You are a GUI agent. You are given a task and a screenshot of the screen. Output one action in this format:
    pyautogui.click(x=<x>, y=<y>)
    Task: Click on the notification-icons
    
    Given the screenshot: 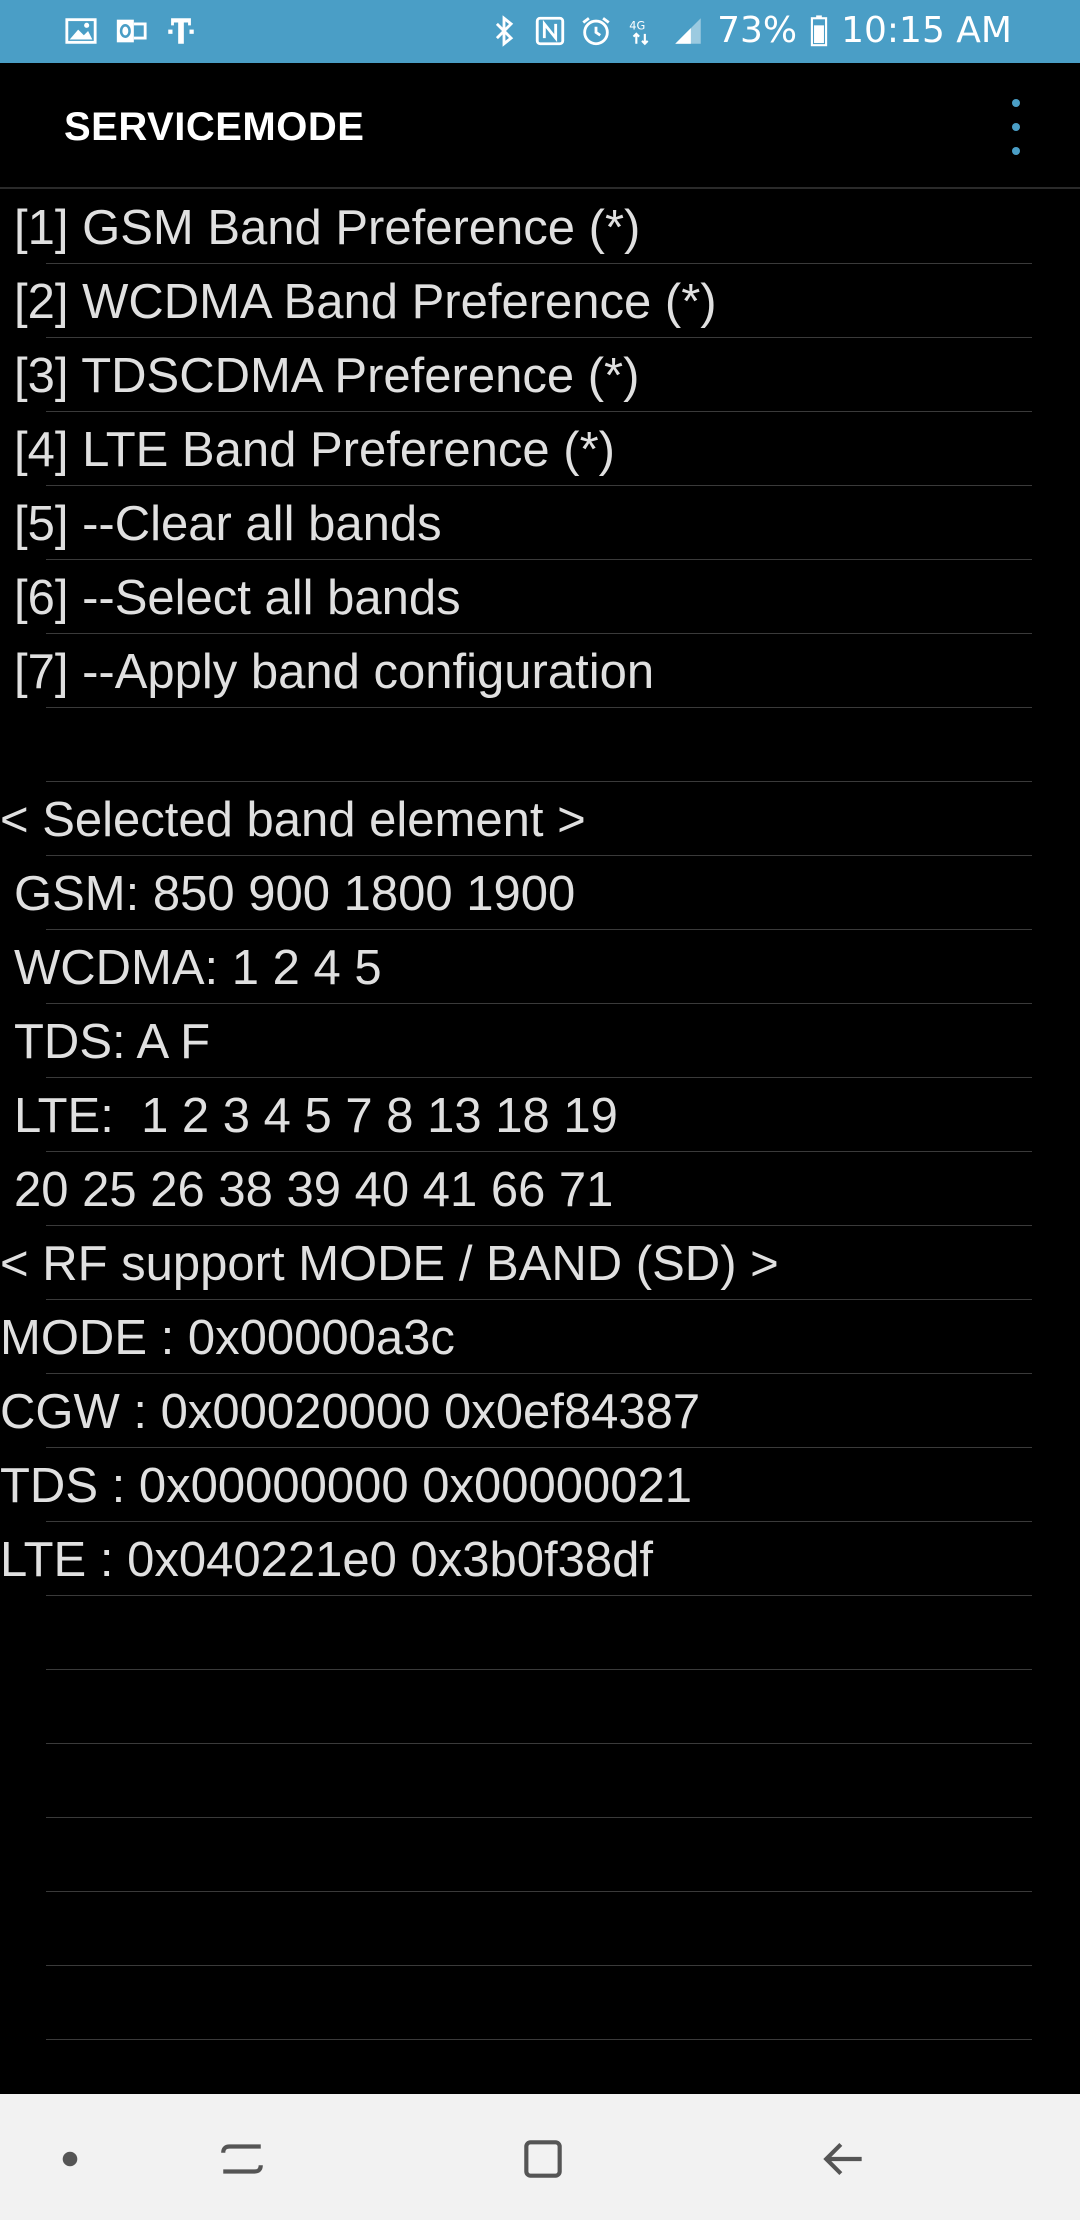 What is the action you would take?
    pyautogui.click(x=131, y=31)
    